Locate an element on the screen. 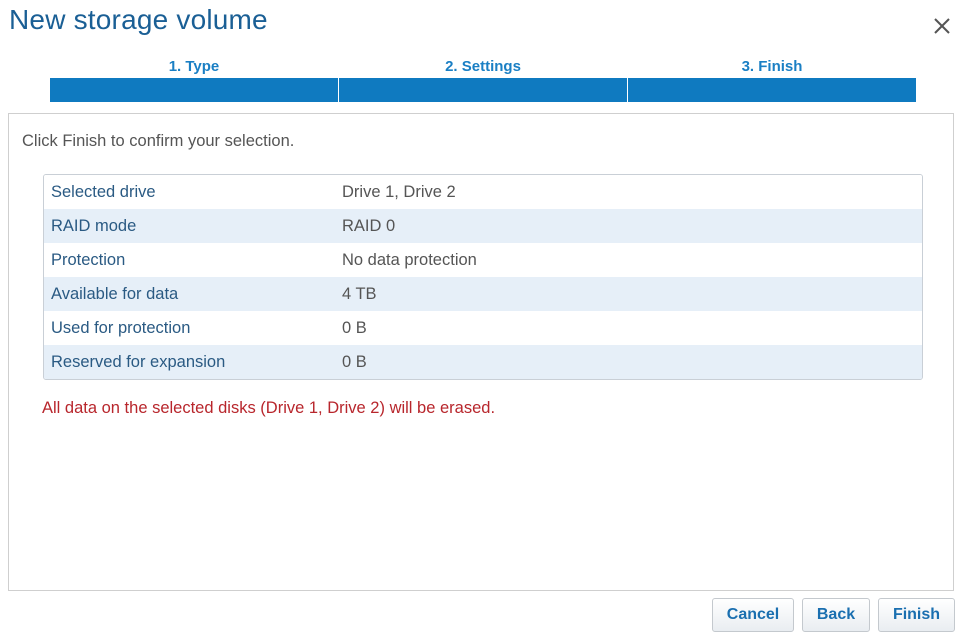 The height and width of the screenshot is (637, 960). back-button: Back is located at coordinates (836, 615).